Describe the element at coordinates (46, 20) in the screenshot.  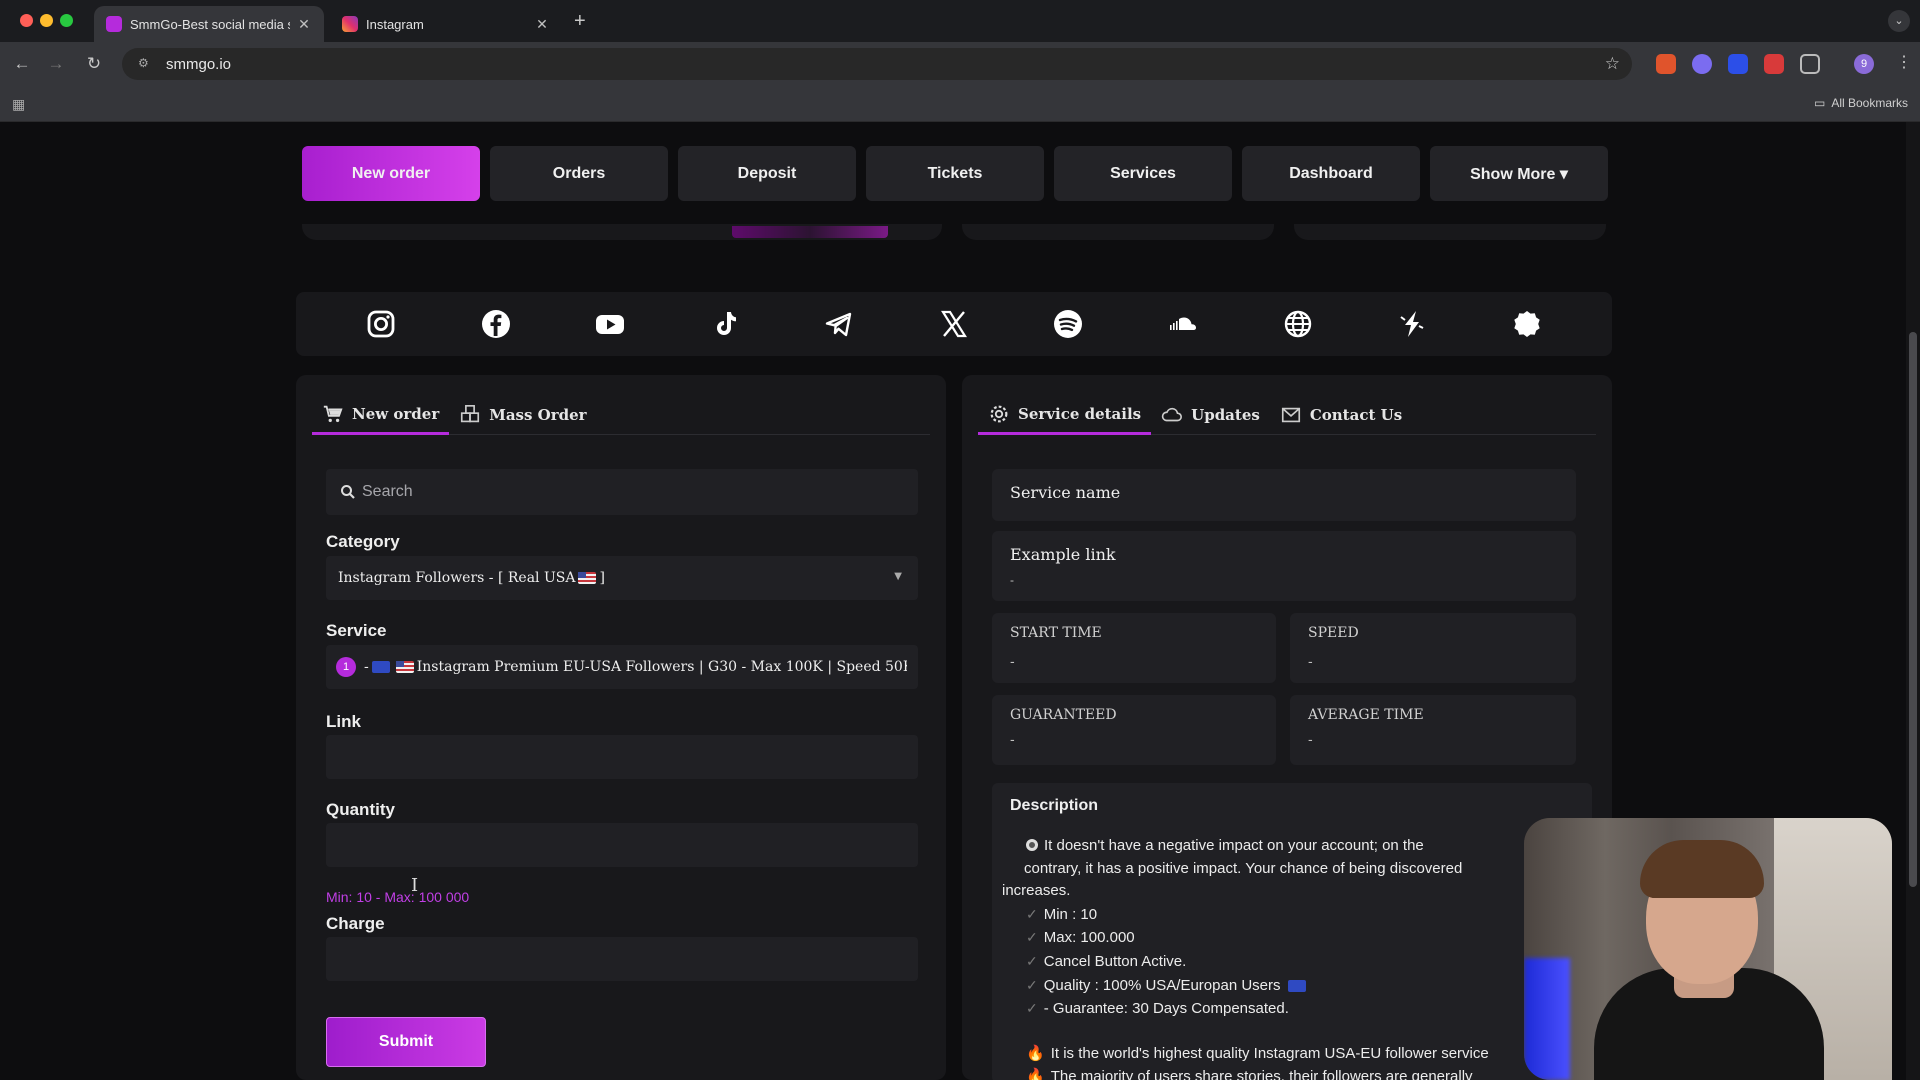
I see `minimize-window-button` at that location.